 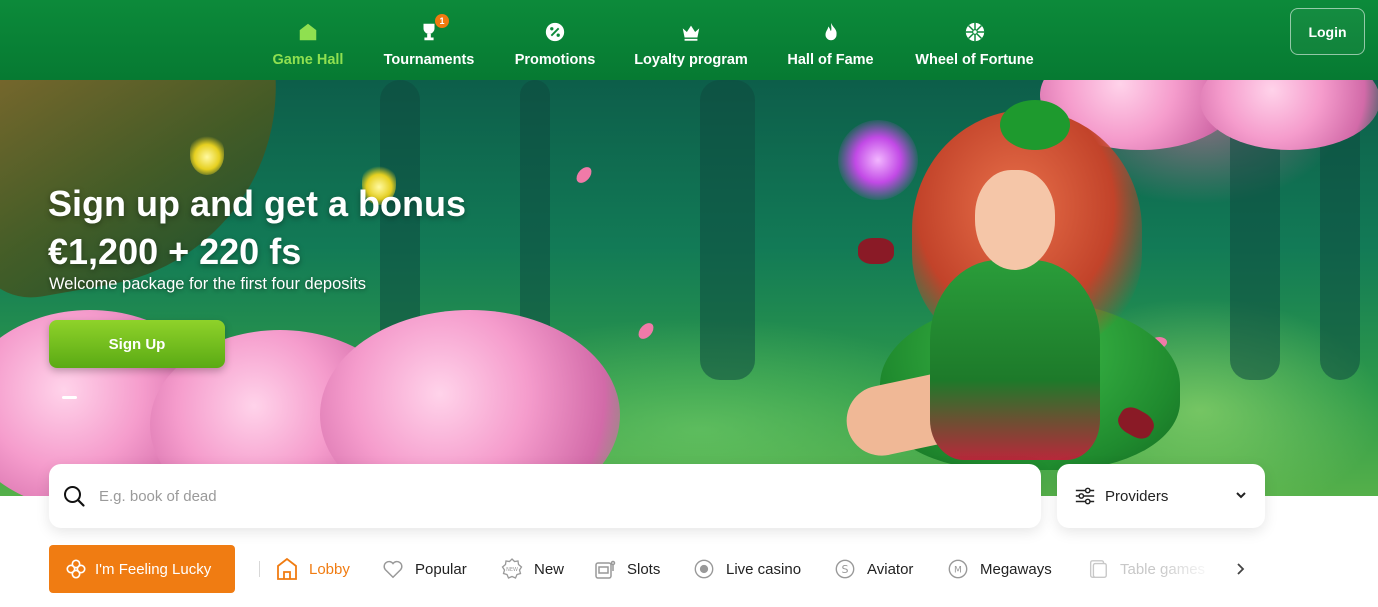 I want to click on lobby-icon, so click(x=287, y=569).